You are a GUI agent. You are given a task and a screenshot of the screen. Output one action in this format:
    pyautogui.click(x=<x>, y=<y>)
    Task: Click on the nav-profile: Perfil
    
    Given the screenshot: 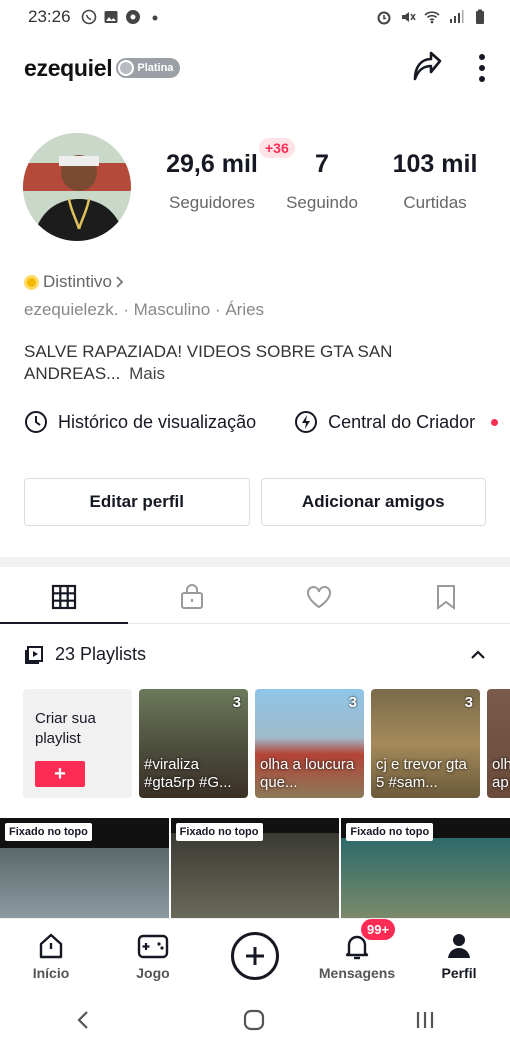 What is the action you would take?
    pyautogui.click(x=459, y=955)
    